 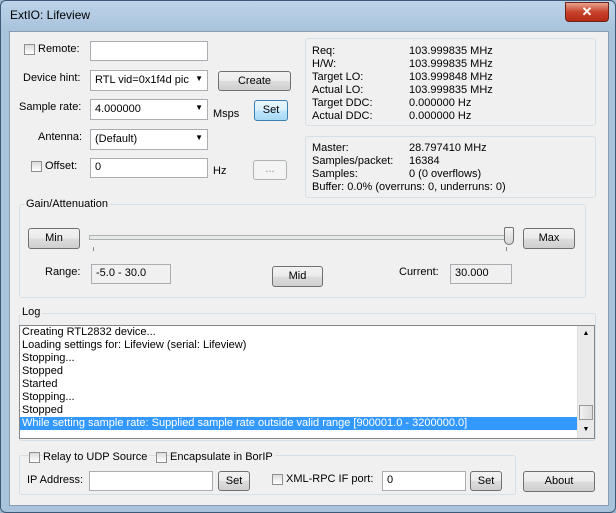 What do you see at coordinates (61, 166) in the screenshot?
I see `offset-label: Offset:` at bounding box center [61, 166].